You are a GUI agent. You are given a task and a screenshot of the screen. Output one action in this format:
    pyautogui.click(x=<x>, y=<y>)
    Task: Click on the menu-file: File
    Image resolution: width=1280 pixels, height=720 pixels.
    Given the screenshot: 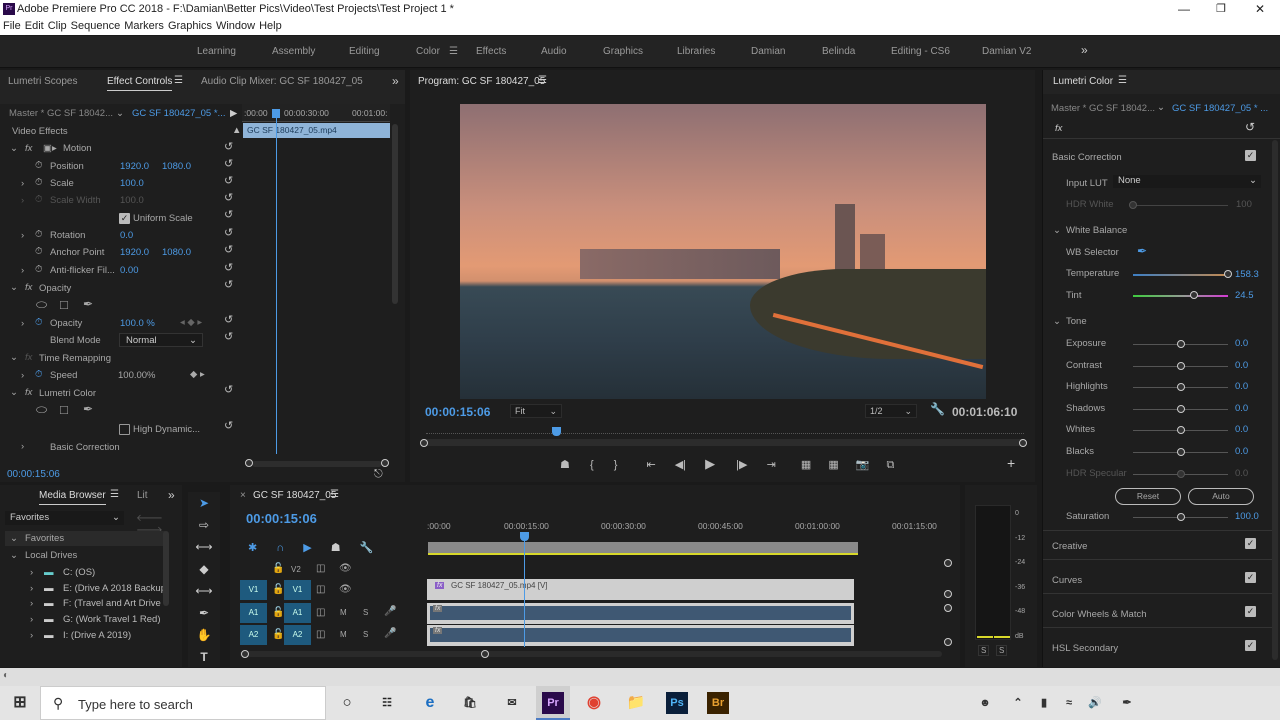 What is the action you would take?
    pyautogui.click(x=12, y=26)
    